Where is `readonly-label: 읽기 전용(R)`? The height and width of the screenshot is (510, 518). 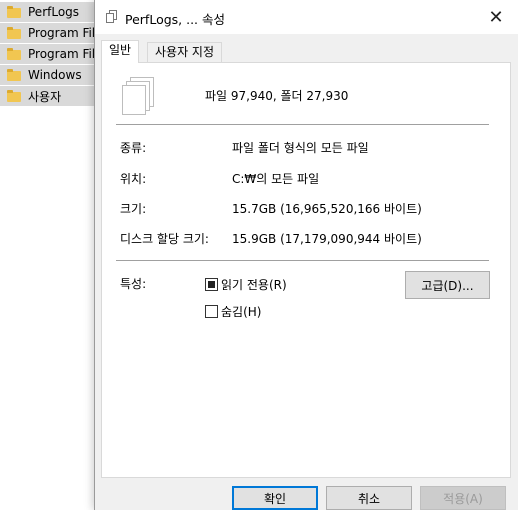 readonly-label: 읽기 전용(R) is located at coordinates (254, 285).